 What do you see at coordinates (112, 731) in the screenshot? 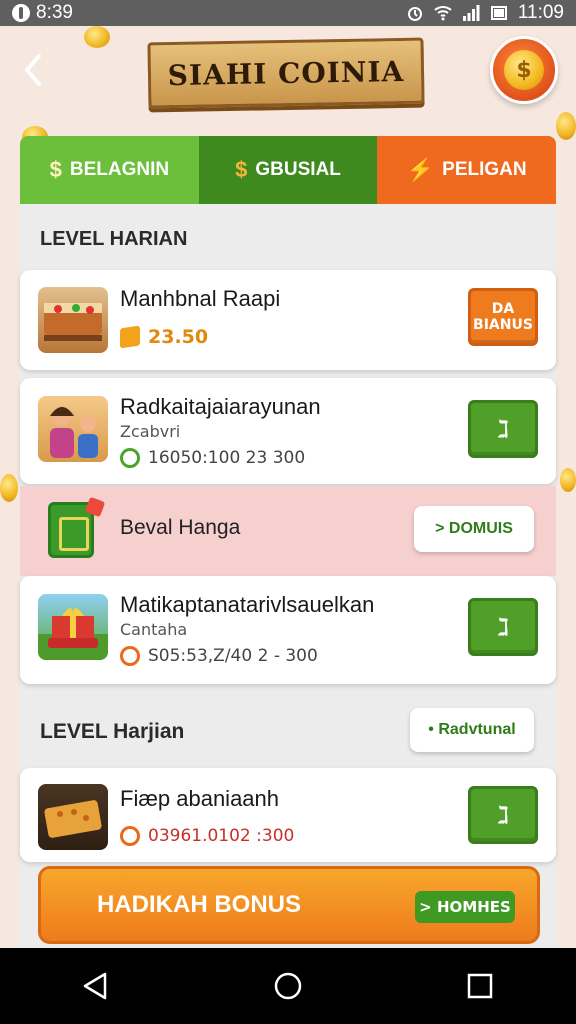
I see `section-title-level-harjian: LEVEL Harjian` at bounding box center [112, 731].